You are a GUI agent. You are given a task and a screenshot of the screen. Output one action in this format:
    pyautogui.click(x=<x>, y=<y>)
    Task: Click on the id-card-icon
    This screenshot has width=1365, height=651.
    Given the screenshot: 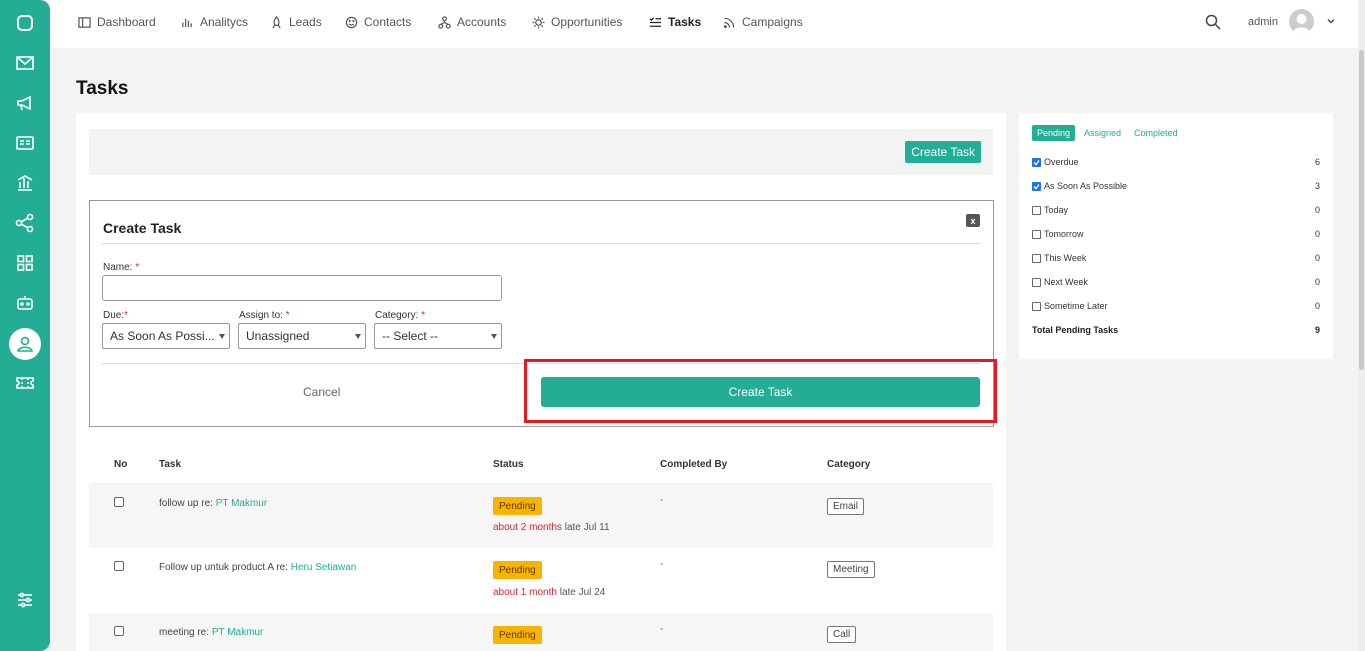 What is the action you would take?
    pyautogui.click(x=25, y=143)
    